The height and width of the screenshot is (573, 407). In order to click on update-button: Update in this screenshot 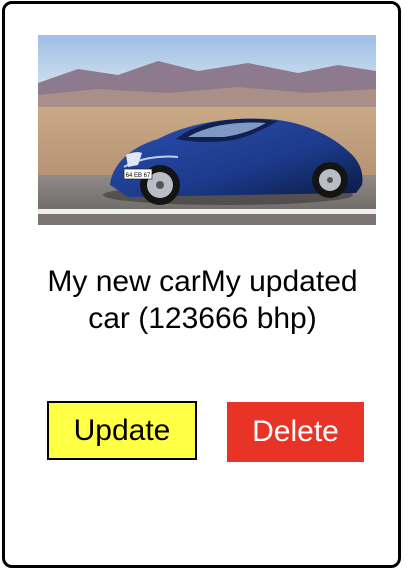, I will do `click(122, 430)`.